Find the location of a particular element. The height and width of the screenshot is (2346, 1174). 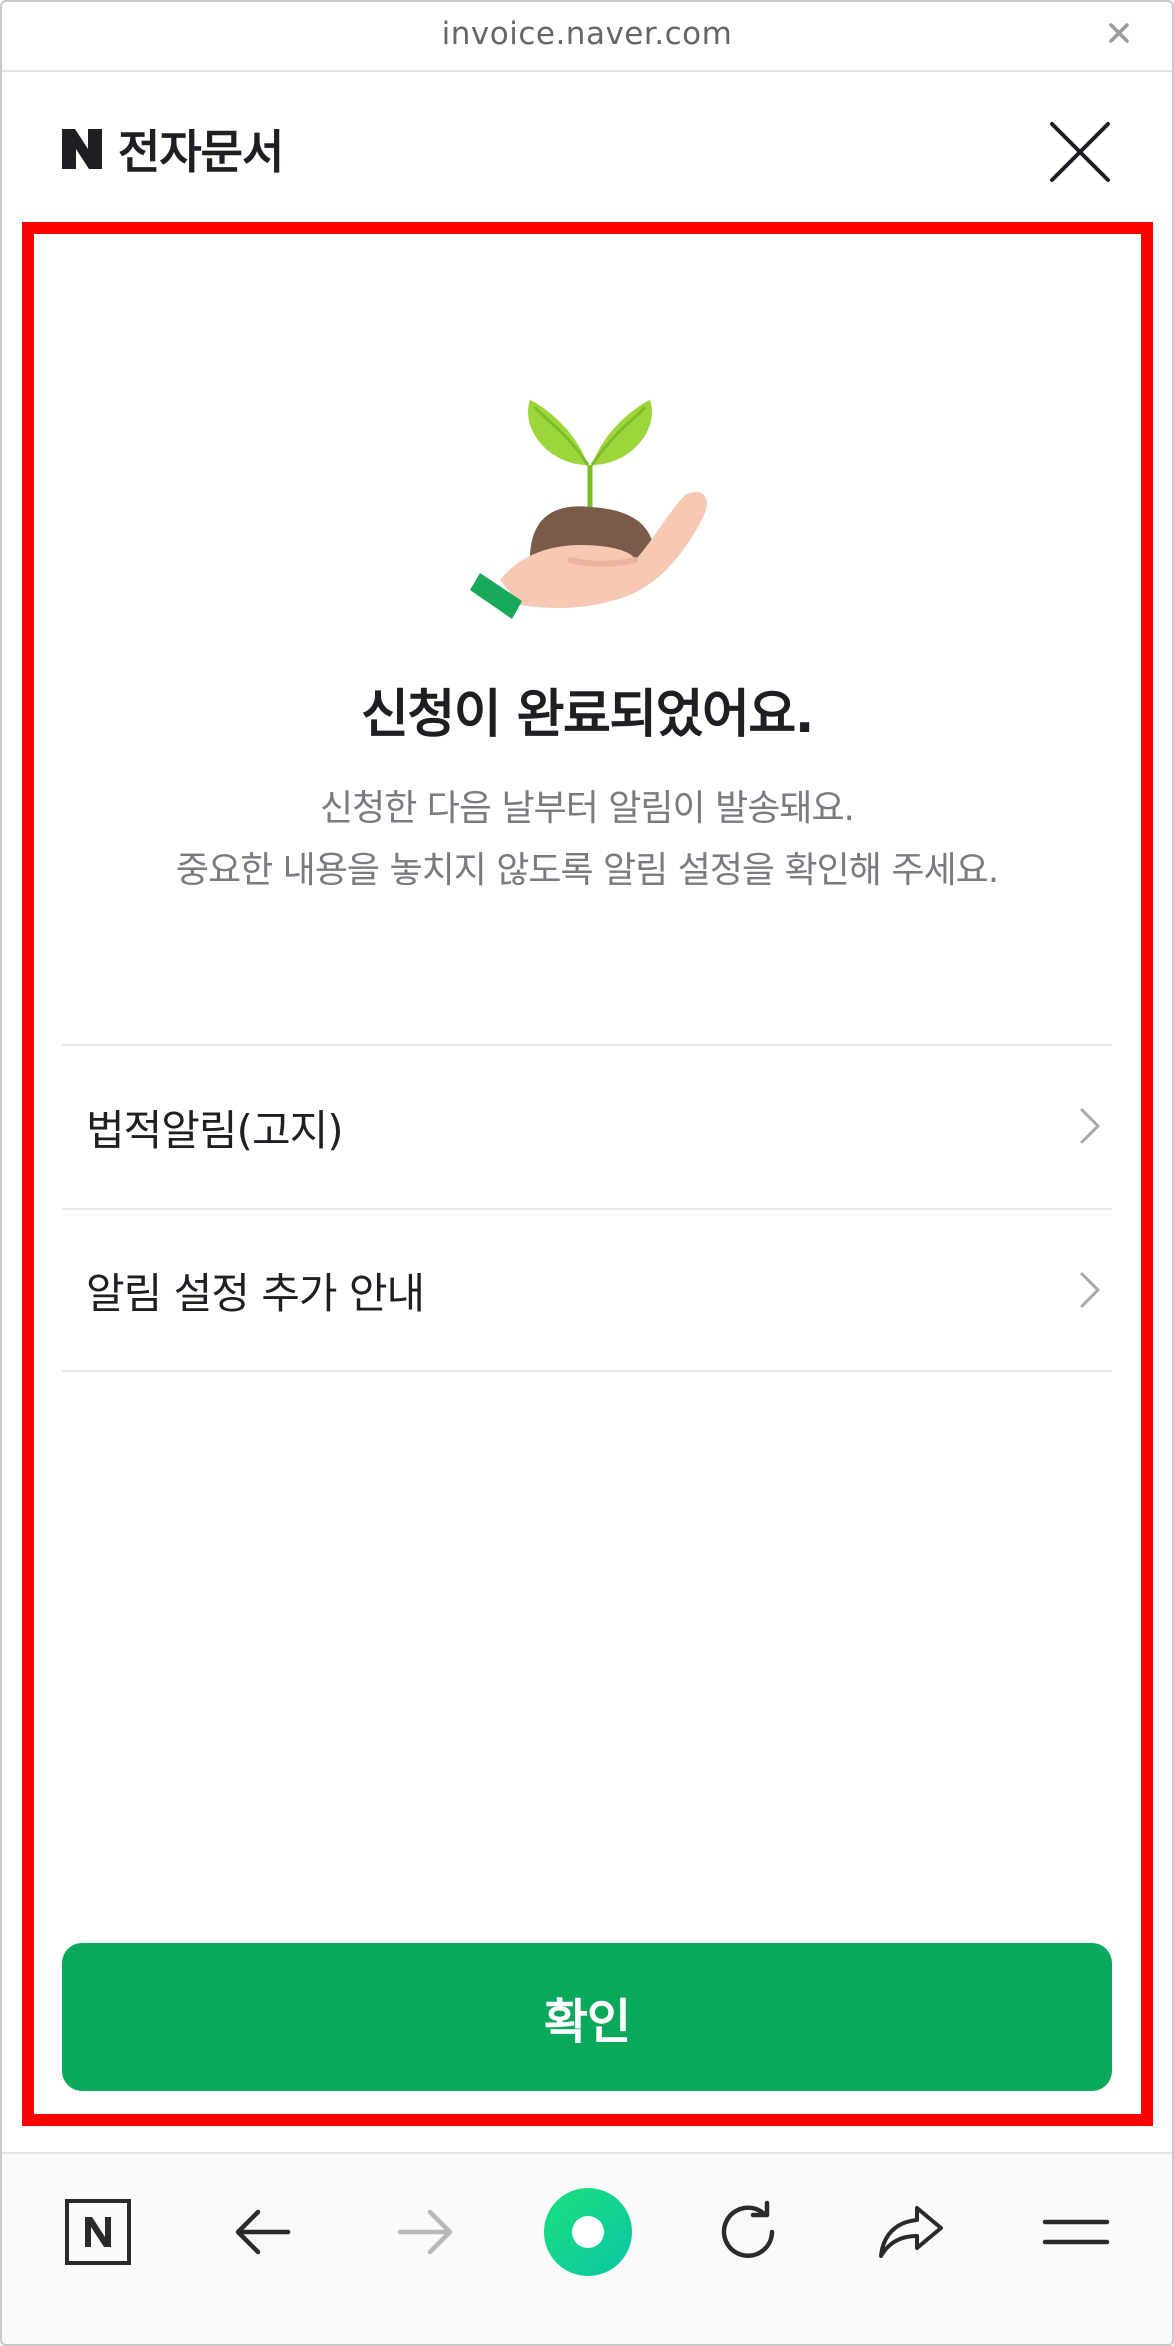

forward-button is located at coordinates (426, 2232).